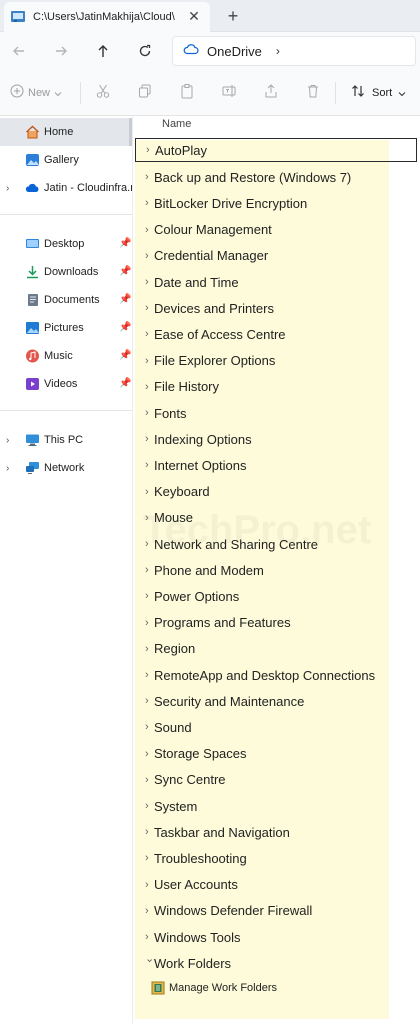 Image resolution: width=420 pixels, height=1024 pixels. What do you see at coordinates (276, 780) in the screenshot?
I see `list-item: › Sync Centre` at bounding box center [276, 780].